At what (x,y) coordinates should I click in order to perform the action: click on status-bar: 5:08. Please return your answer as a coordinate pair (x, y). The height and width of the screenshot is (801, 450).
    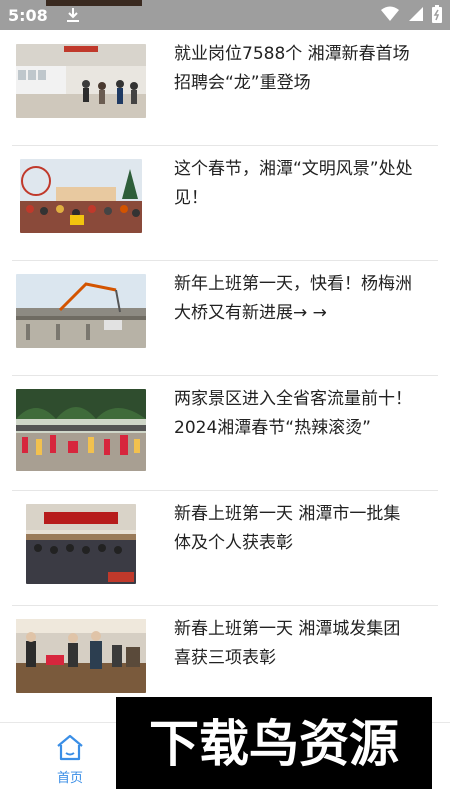
    Looking at the image, I should click on (225, 15).